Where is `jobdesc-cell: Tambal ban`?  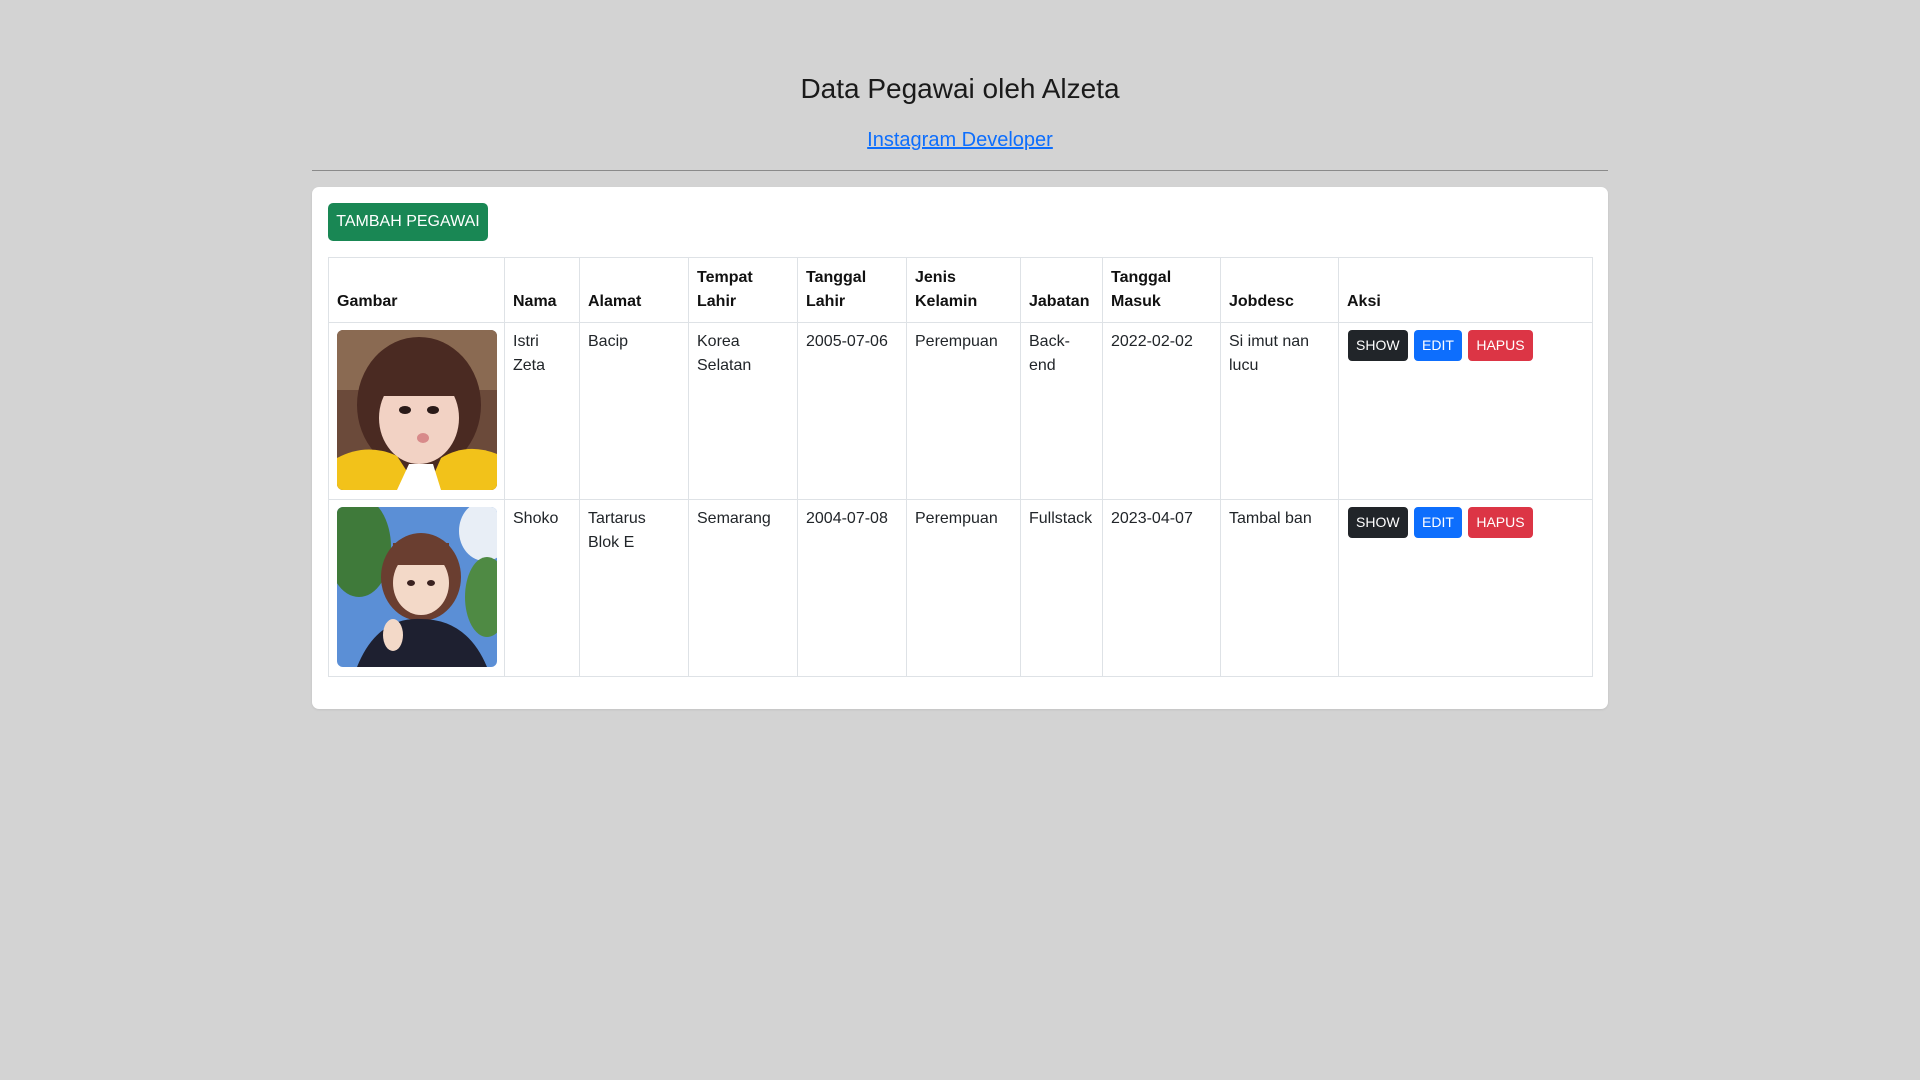
jobdesc-cell: Tambal ban is located at coordinates (1279, 588).